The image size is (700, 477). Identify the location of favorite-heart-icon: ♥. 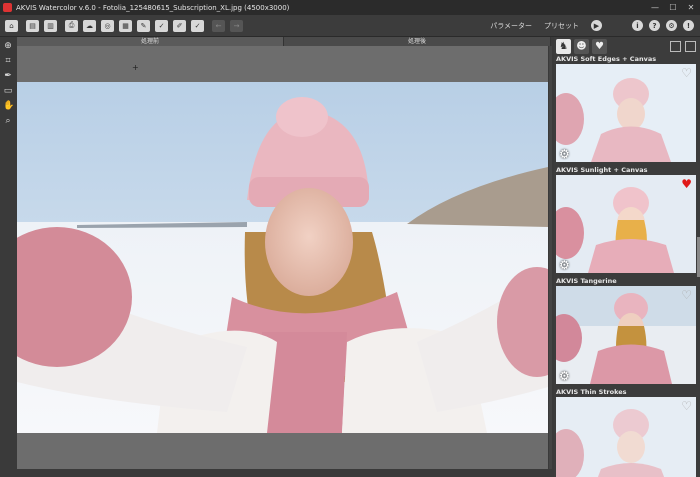
(686, 184).